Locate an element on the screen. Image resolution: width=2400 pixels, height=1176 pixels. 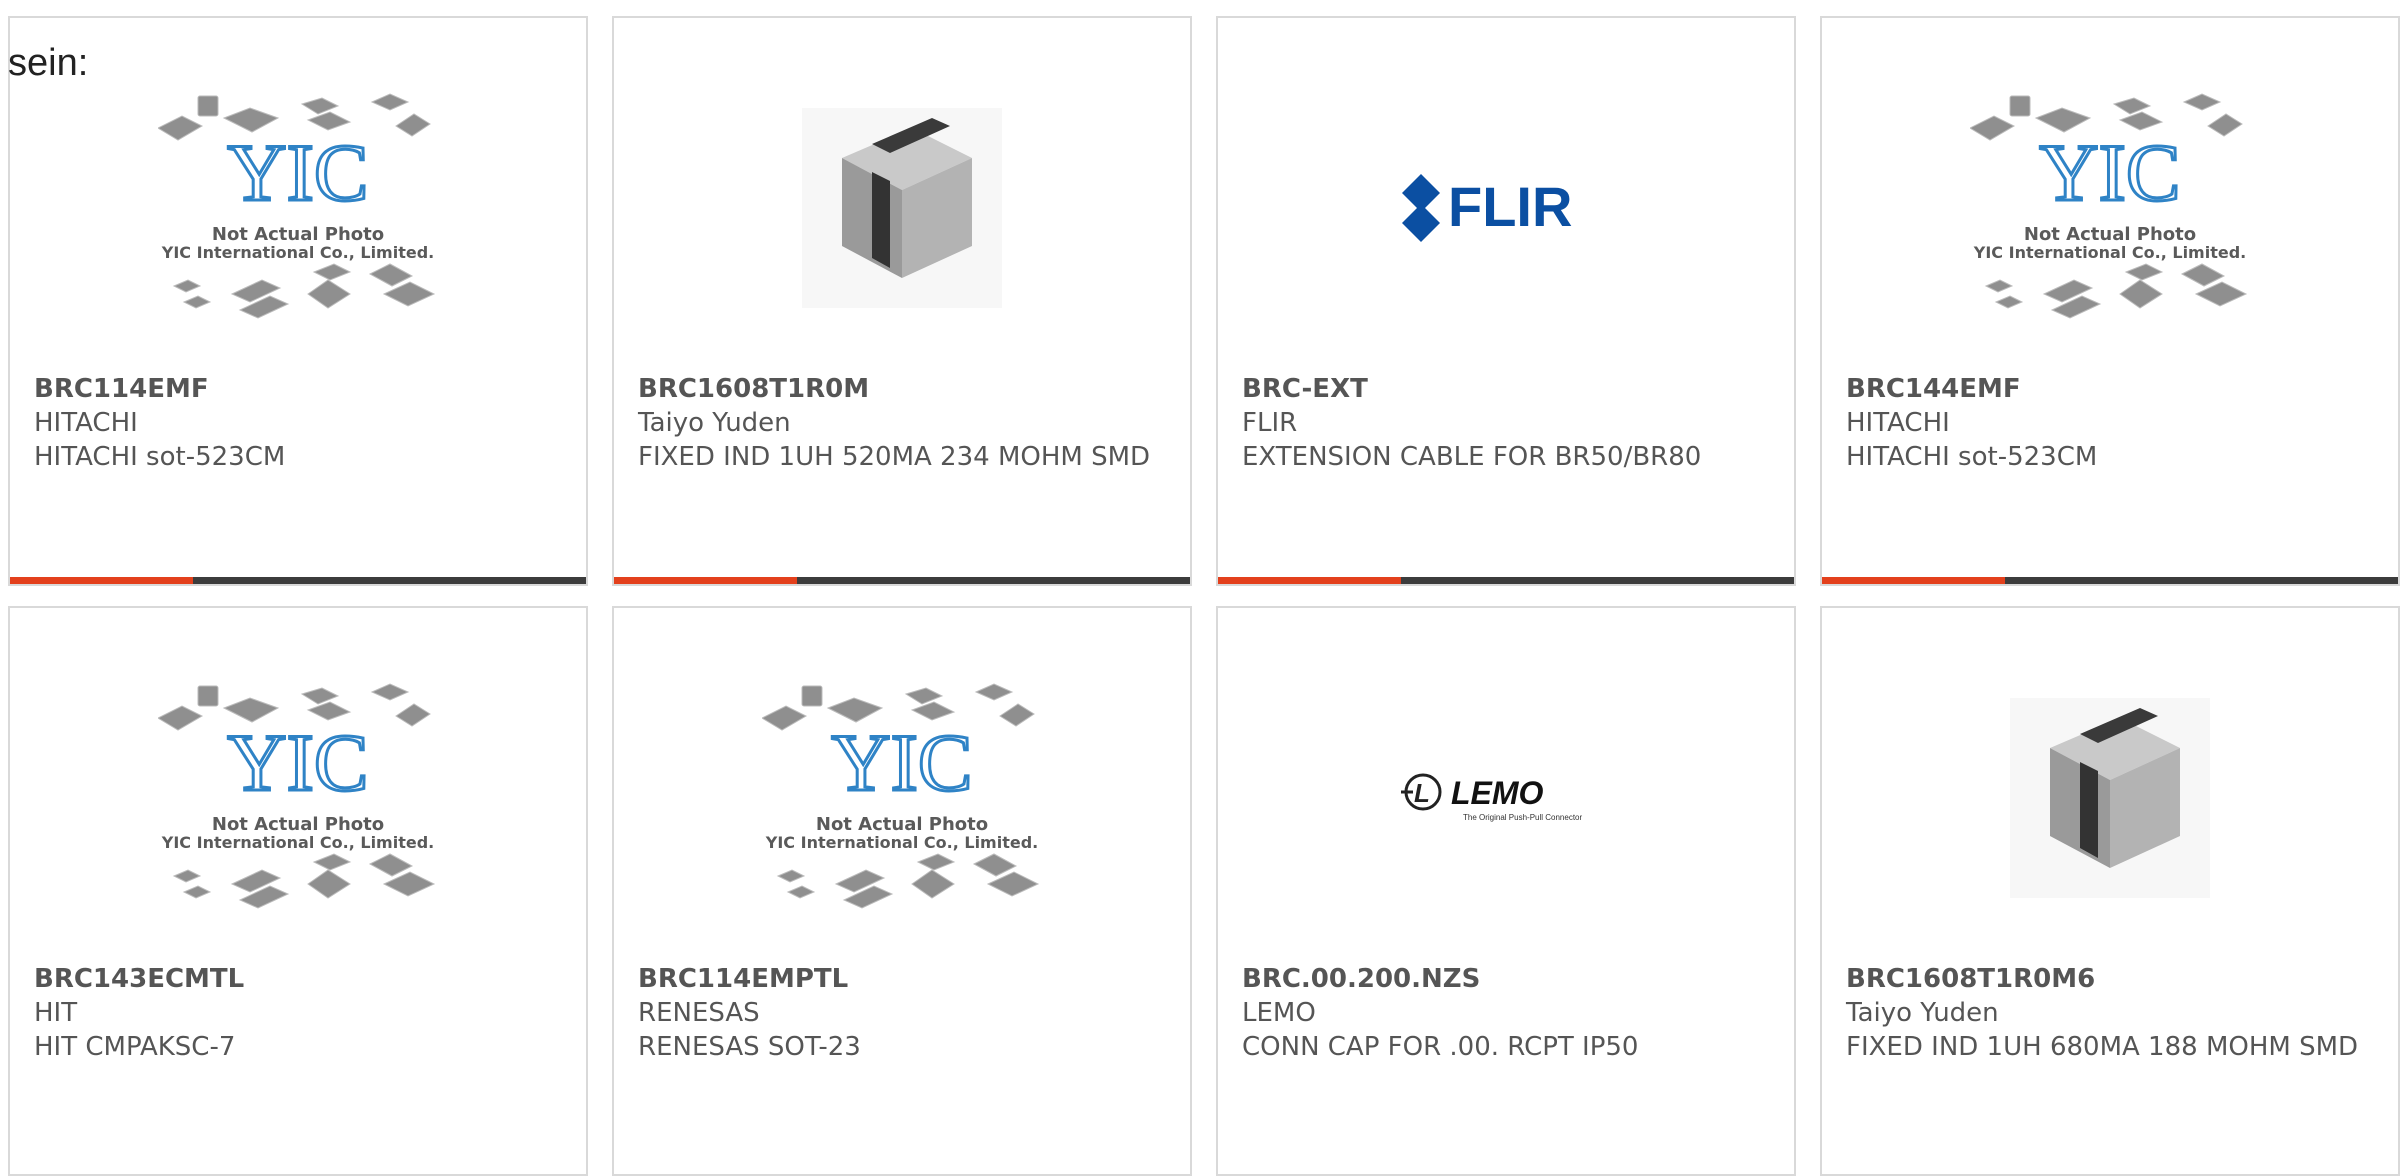
part-number: BRC-EXT is located at coordinates (1508, 389).